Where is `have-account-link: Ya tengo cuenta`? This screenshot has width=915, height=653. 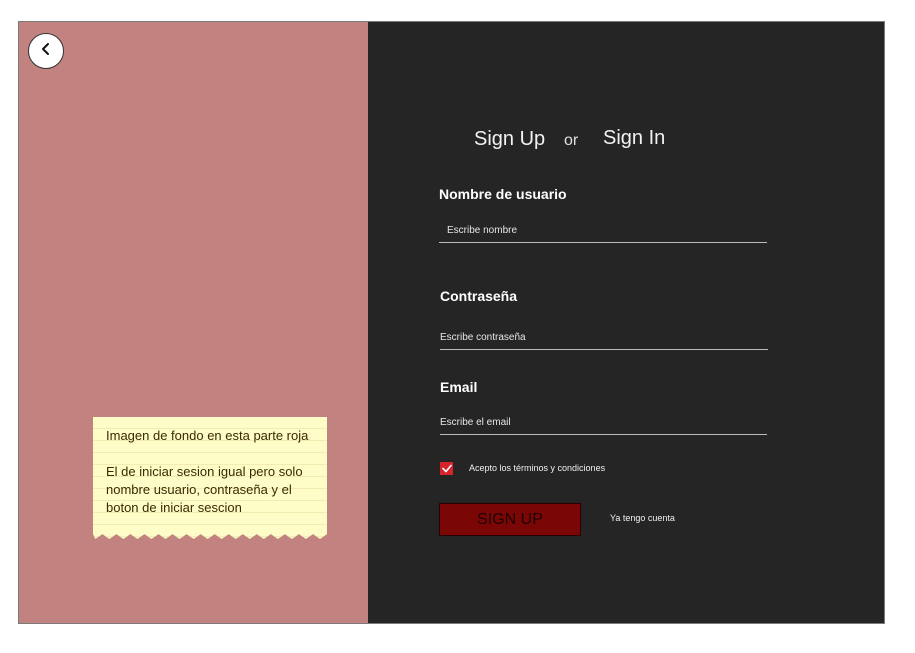 have-account-link: Ya tengo cuenta is located at coordinates (642, 518).